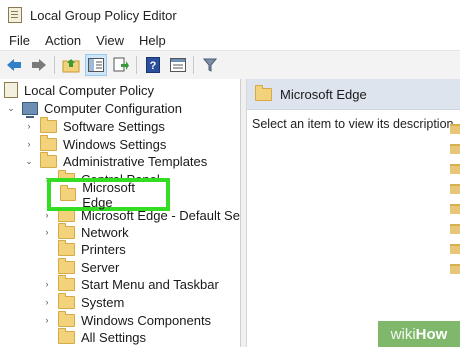 Image resolution: width=460 pixels, height=347 pixels. I want to click on back-arrow-icon, so click(14, 65).